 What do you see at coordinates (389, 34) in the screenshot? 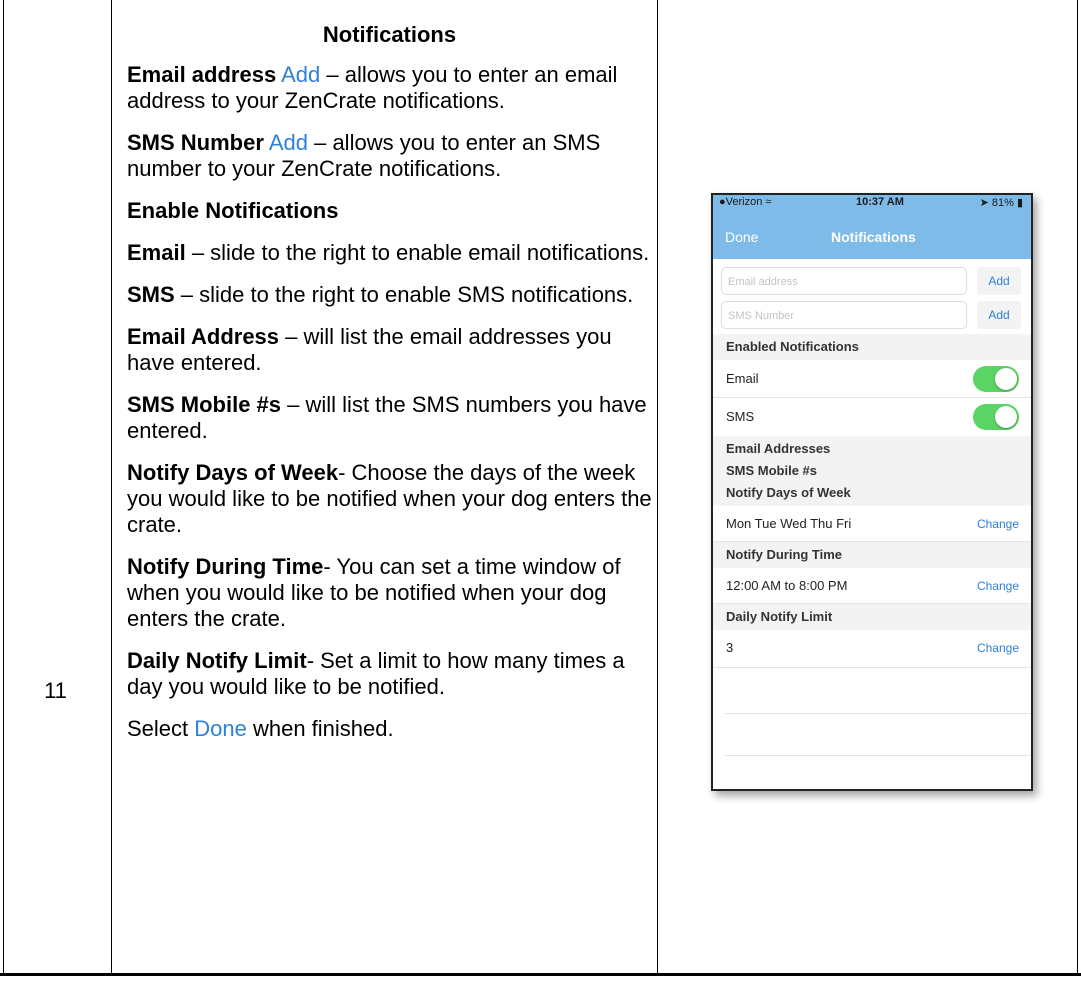
I see `section-heading: Notifications` at bounding box center [389, 34].